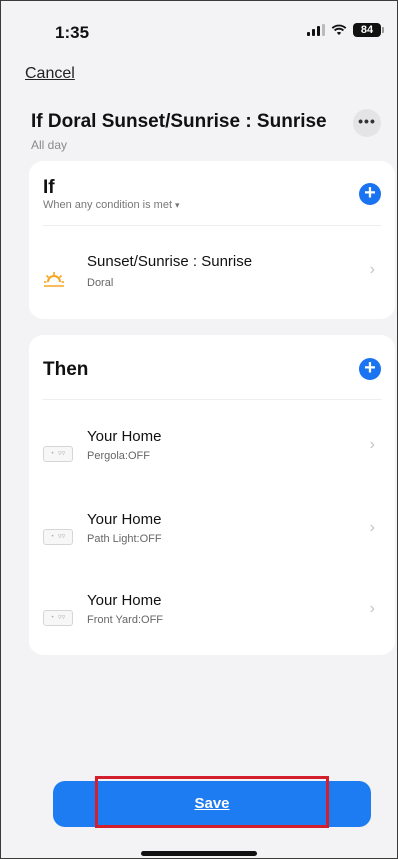 The image size is (398, 859). What do you see at coordinates (100, 283) in the screenshot?
I see `condition-subtitle: Doral` at bounding box center [100, 283].